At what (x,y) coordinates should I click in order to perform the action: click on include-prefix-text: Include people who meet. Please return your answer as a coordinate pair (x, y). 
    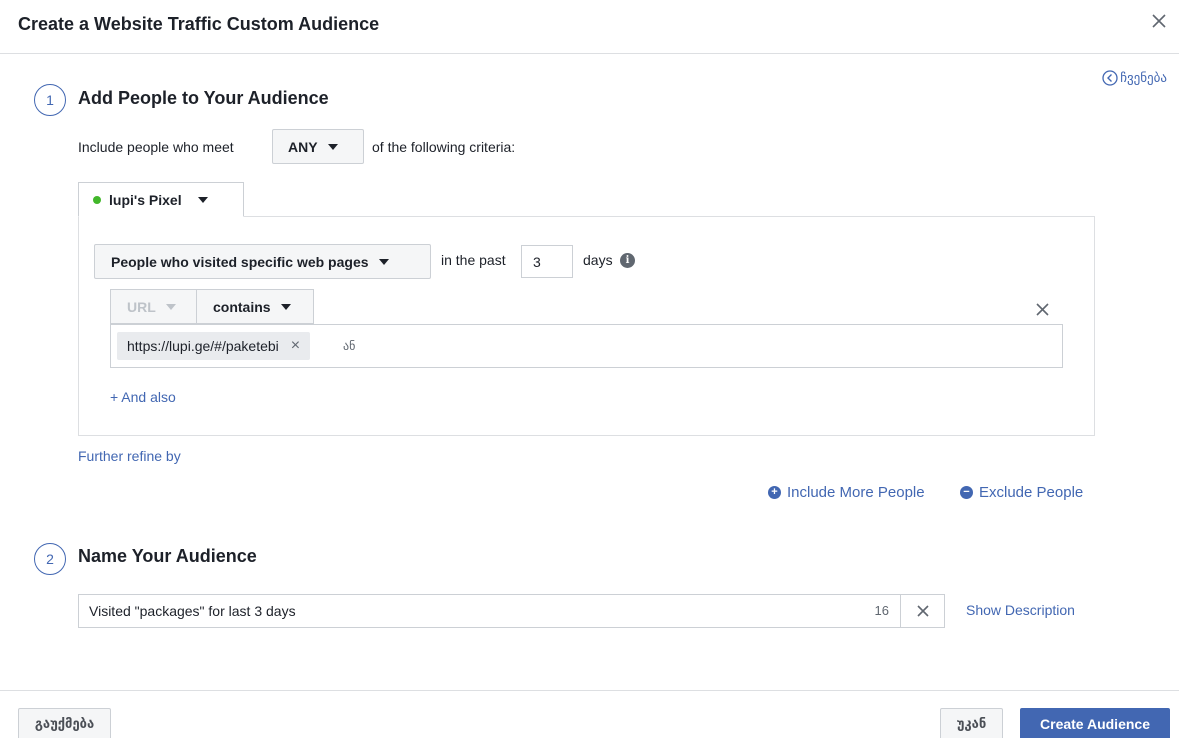
    Looking at the image, I should click on (156, 147).